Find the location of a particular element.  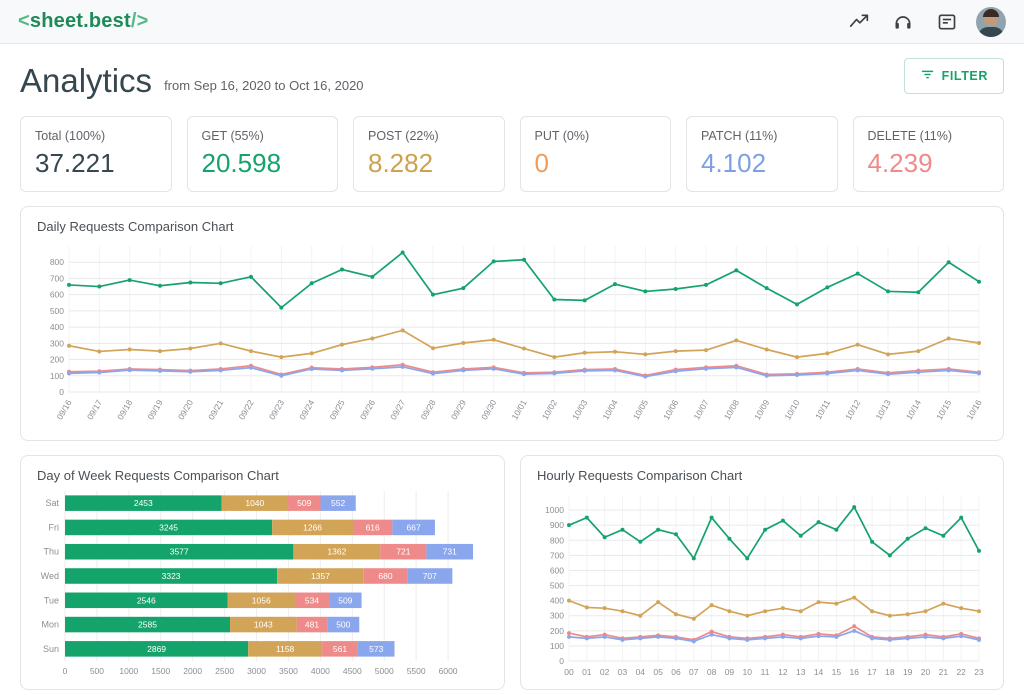

svg-text: 100 is located at coordinates (557, 646).